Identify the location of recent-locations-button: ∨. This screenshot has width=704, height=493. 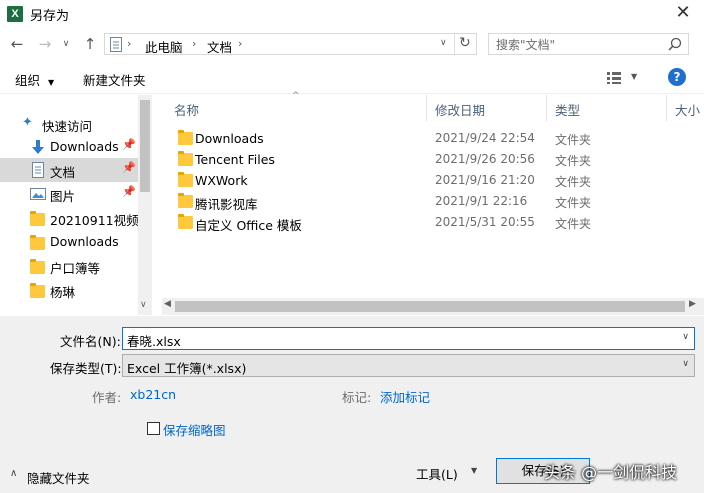
(66, 44).